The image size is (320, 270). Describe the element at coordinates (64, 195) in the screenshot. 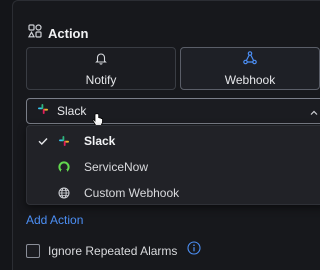

I see `globe-icon` at that location.